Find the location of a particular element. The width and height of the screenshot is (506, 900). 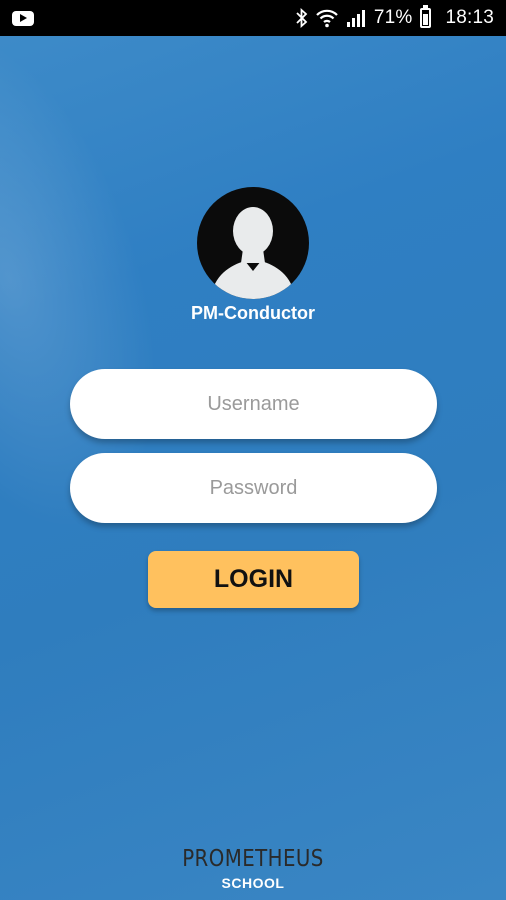

battery-icon is located at coordinates (426, 16).